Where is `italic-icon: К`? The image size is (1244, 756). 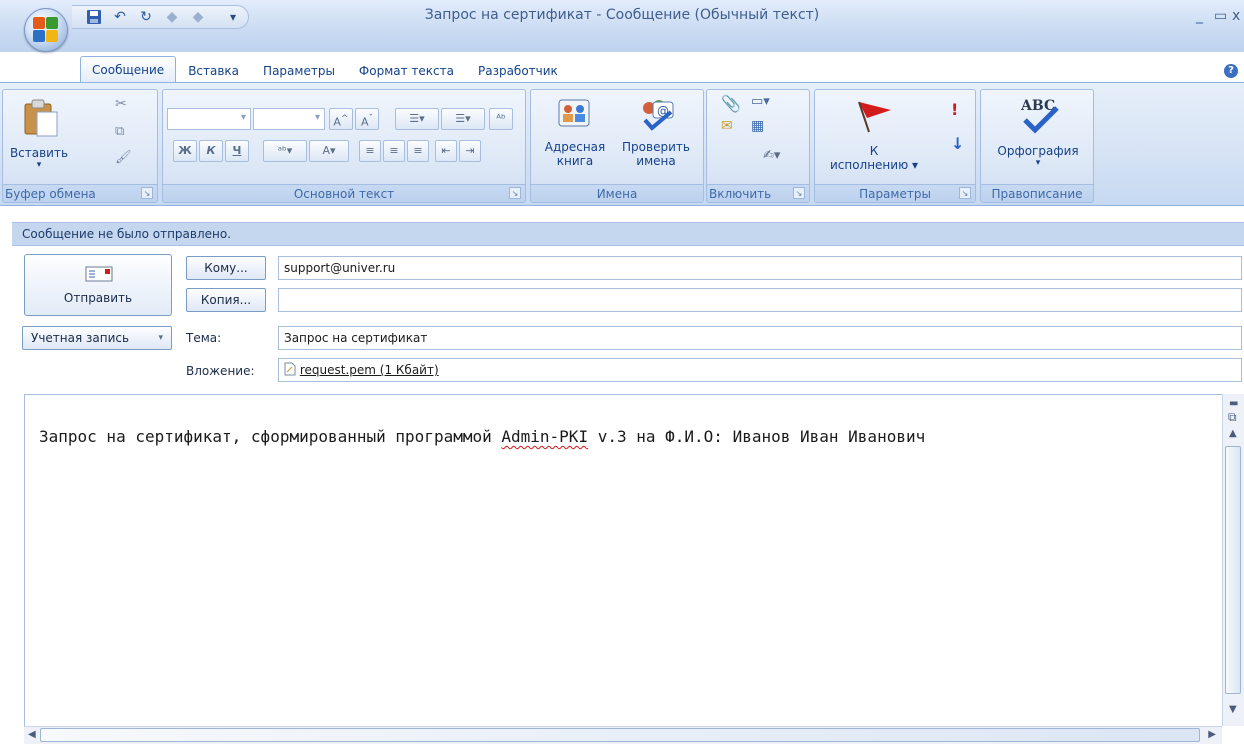 italic-icon: К is located at coordinates (211, 151).